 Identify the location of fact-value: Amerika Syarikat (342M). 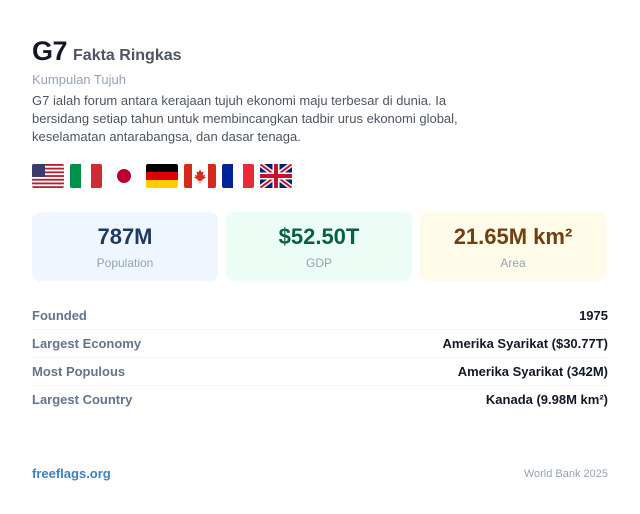
(532, 371).